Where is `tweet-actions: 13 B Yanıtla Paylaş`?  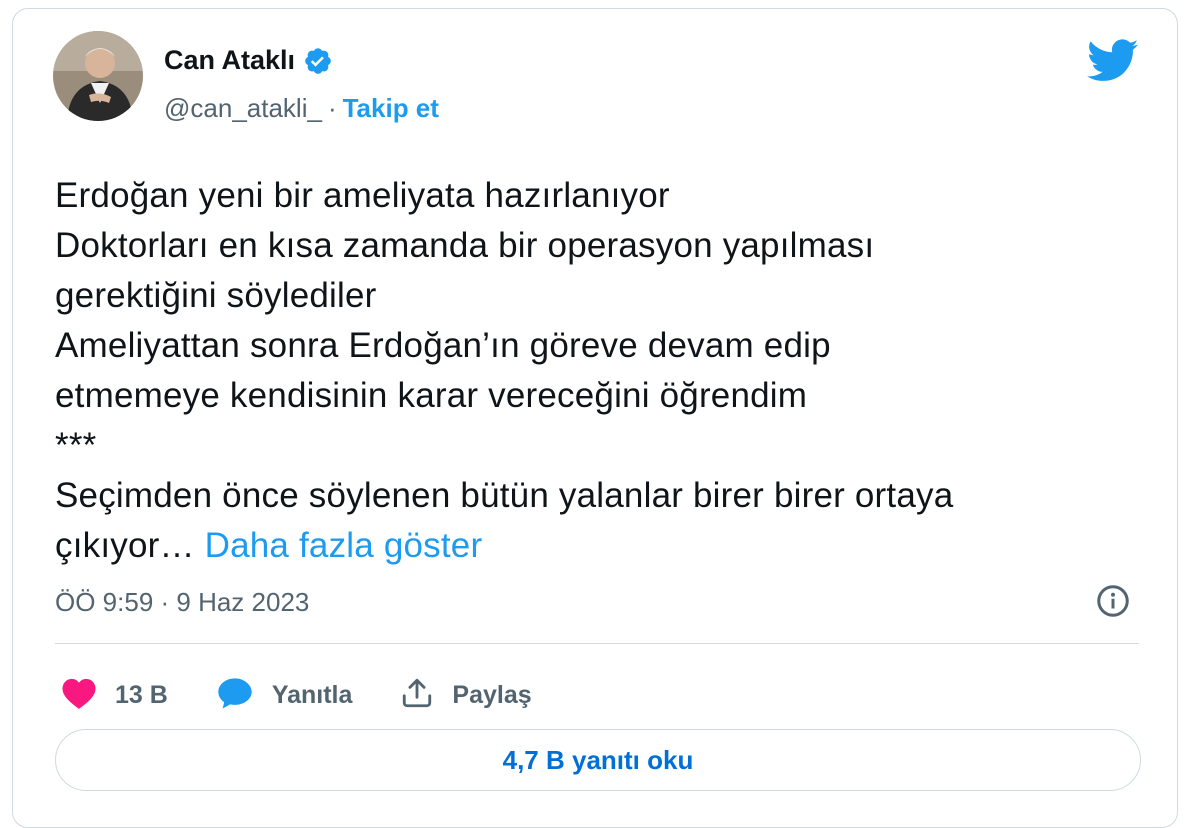
tweet-actions: 13 B Yanıtla Paylaş is located at coordinates (320, 695).